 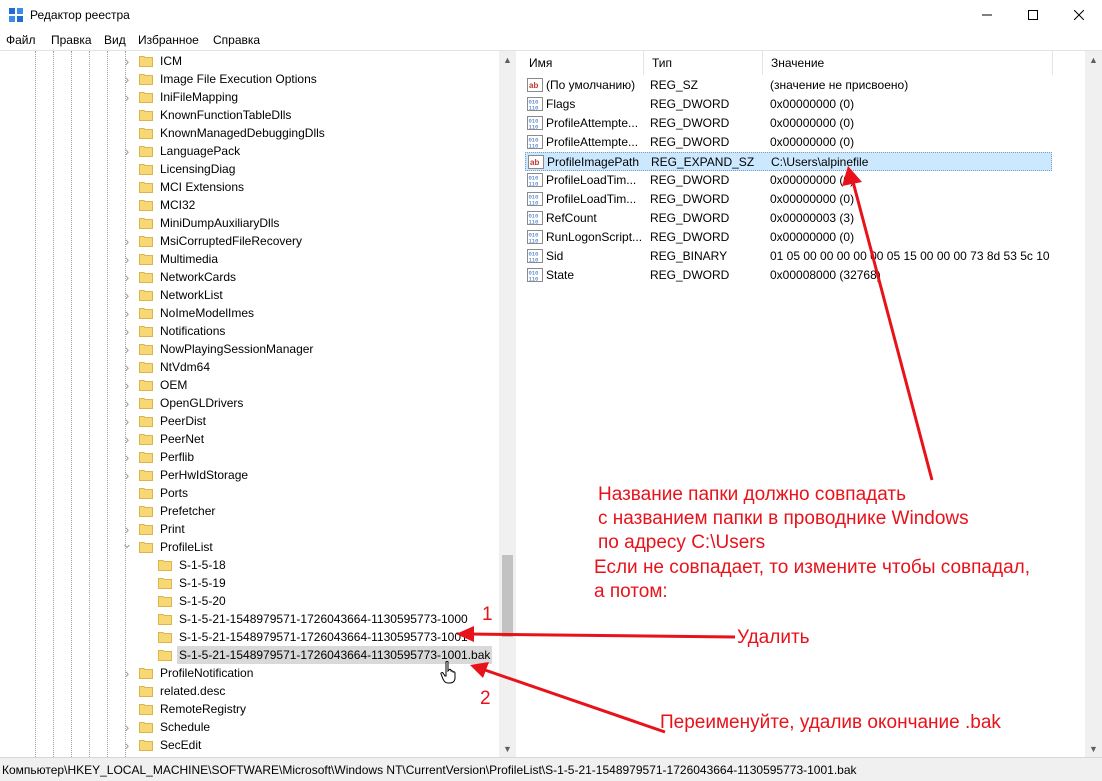 What do you see at coordinates (181, 151) in the screenshot?
I see `tree-item: › LanguagePack` at bounding box center [181, 151].